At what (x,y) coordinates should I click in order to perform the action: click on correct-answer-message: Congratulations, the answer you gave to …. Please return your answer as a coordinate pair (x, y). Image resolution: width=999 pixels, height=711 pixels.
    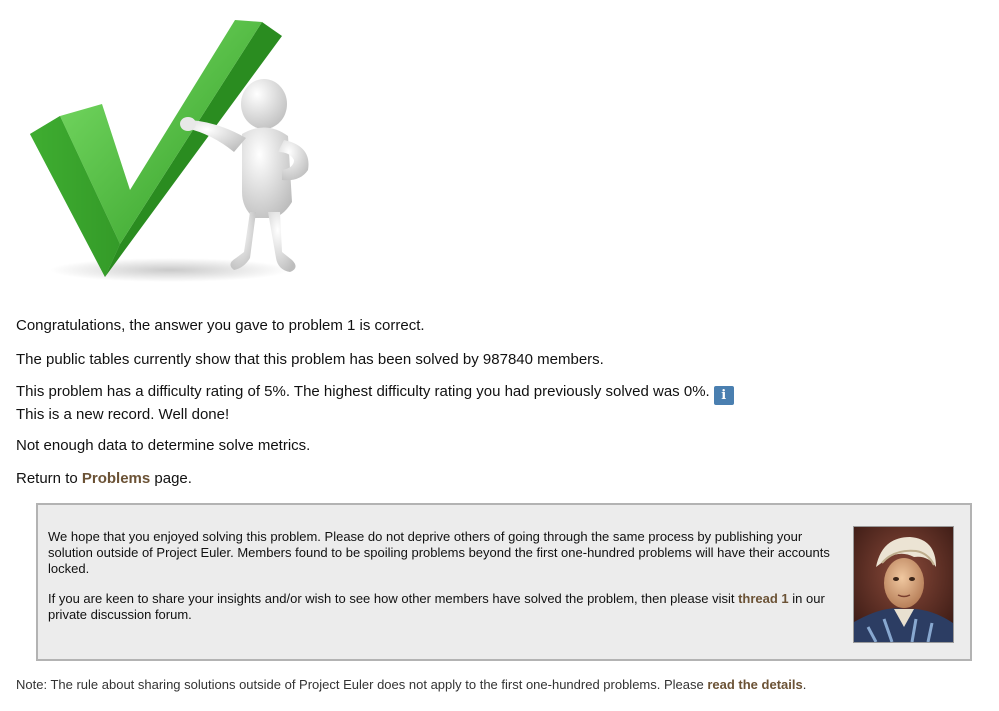
    Looking at the image, I should click on (220, 325).